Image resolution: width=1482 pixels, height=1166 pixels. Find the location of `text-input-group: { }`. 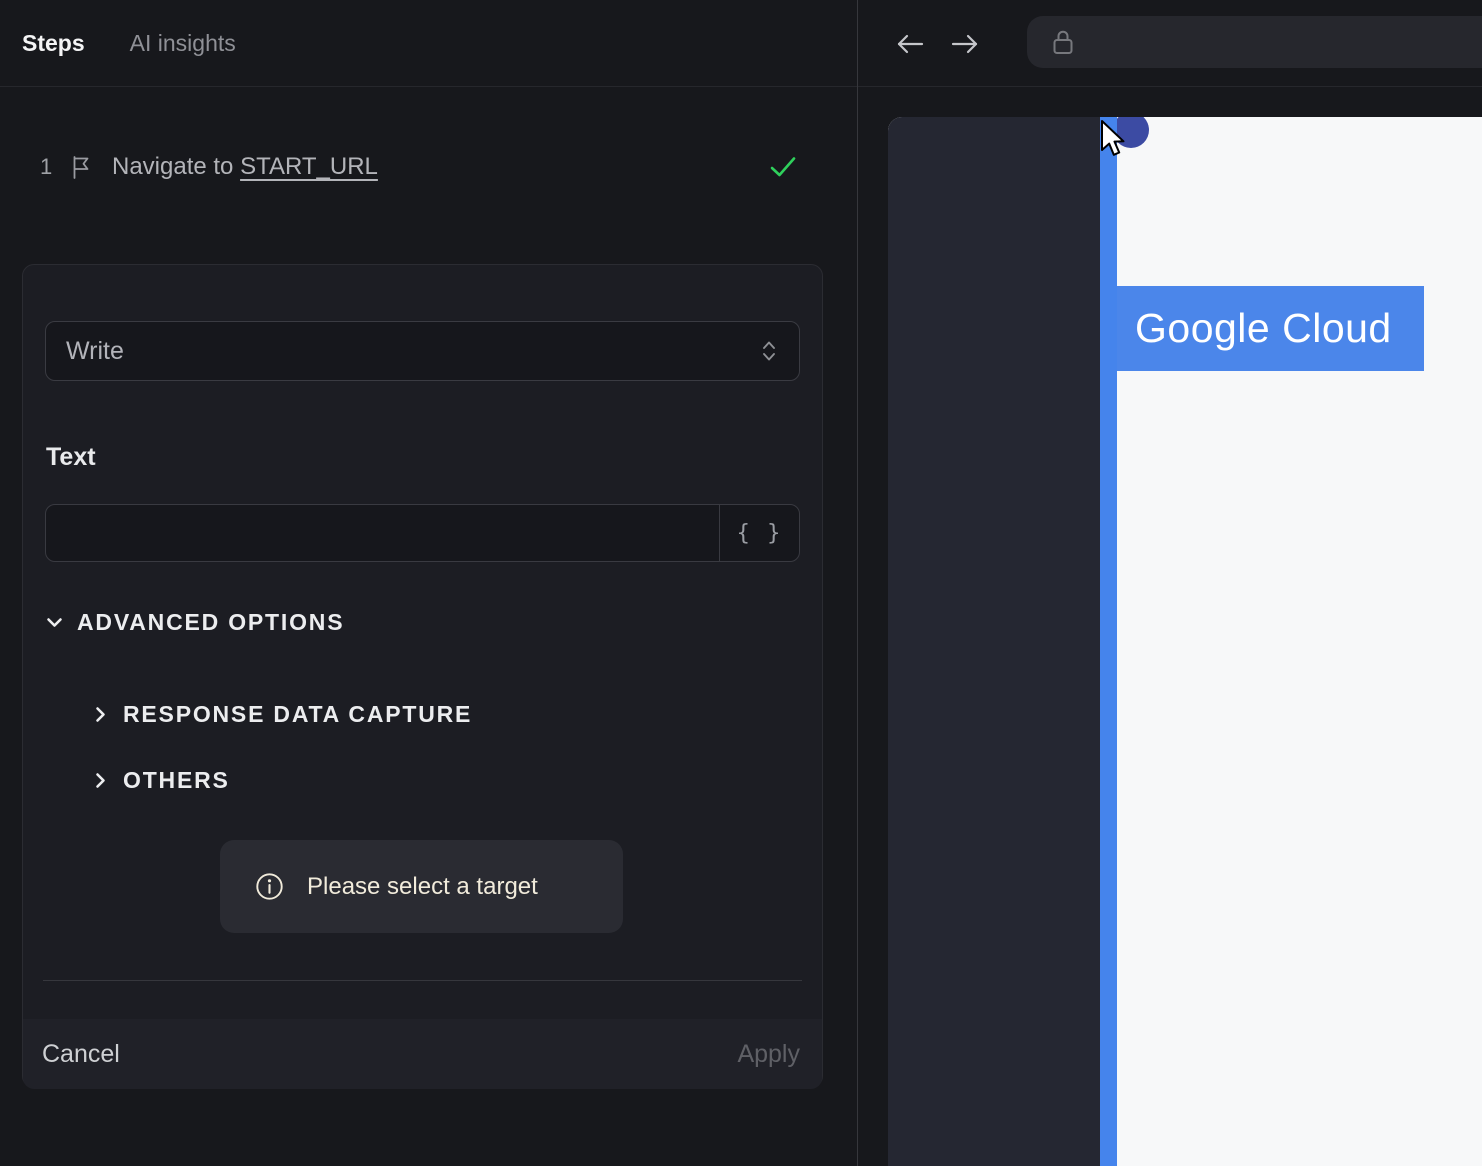

text-input-group: { } is located at coordinates (422, 533).